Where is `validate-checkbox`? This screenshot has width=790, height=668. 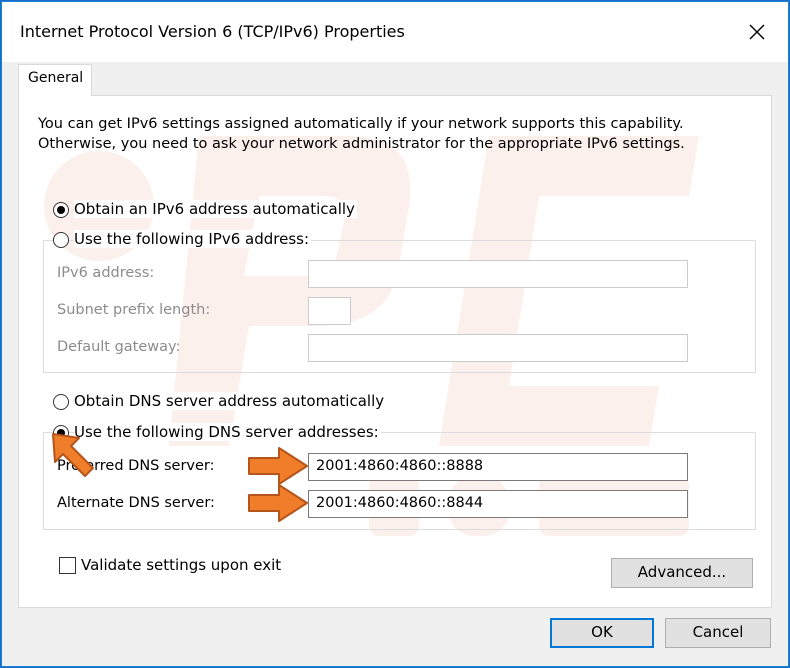
validate-checkbox is located at coordinates (67, 565).